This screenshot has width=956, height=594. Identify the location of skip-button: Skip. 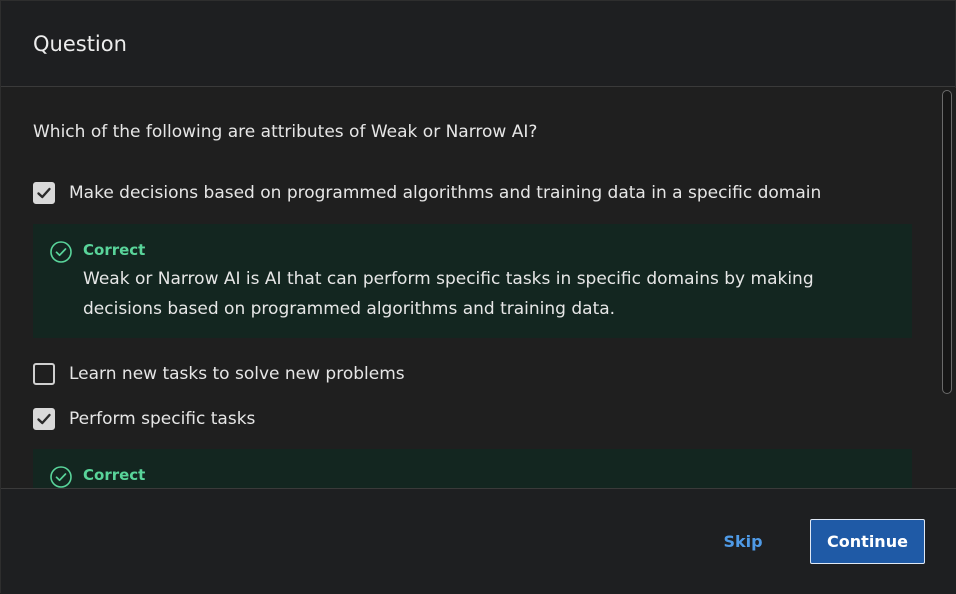
(743, 541).